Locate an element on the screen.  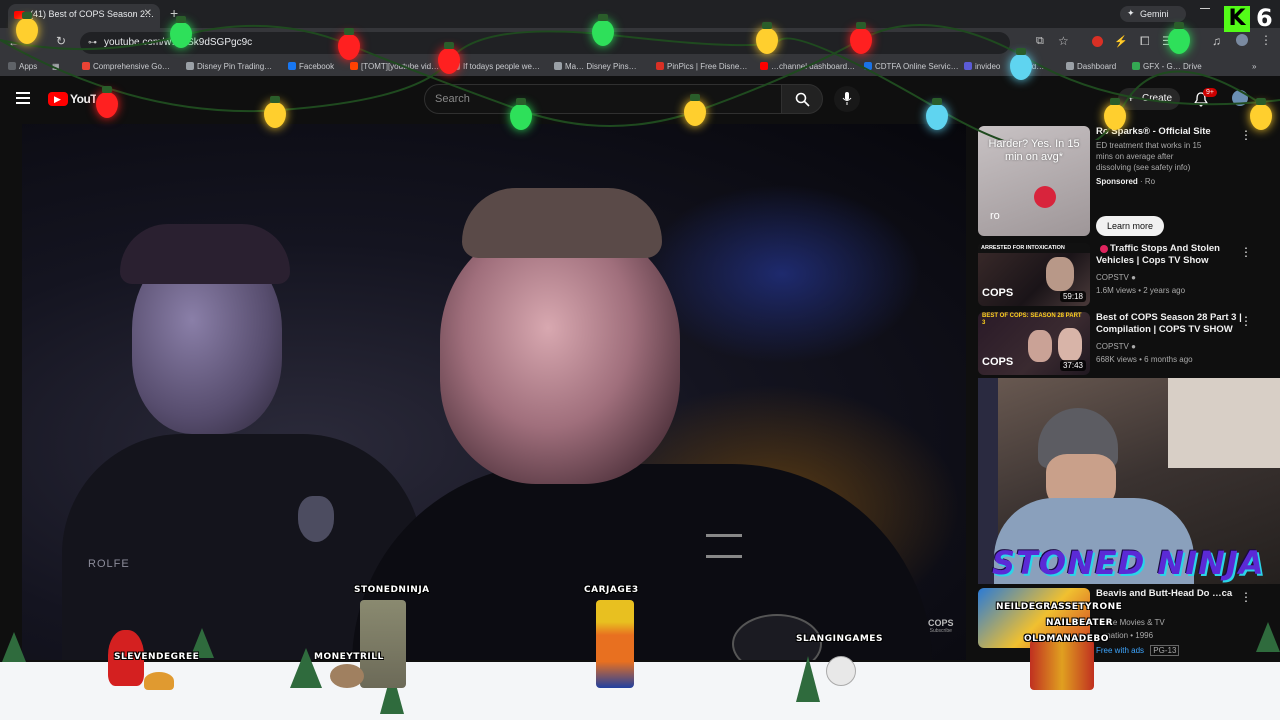
video-duration: 59:18 is located at coordinates (1072, 296).